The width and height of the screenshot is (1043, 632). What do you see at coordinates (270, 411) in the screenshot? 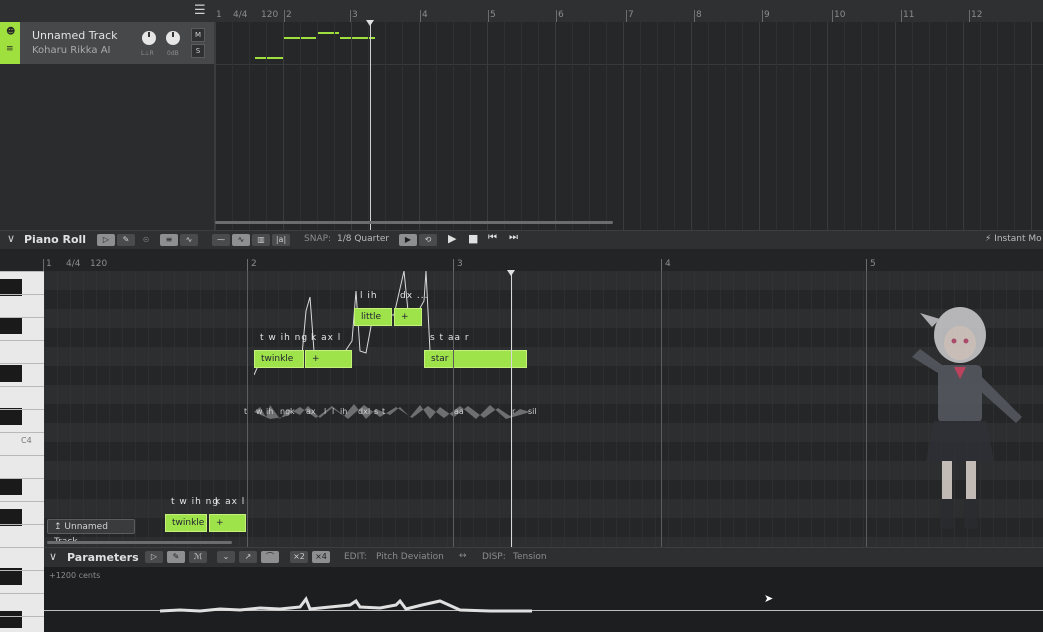
I see `waveform-phoneme: ih` at bounding box center [270, 411].